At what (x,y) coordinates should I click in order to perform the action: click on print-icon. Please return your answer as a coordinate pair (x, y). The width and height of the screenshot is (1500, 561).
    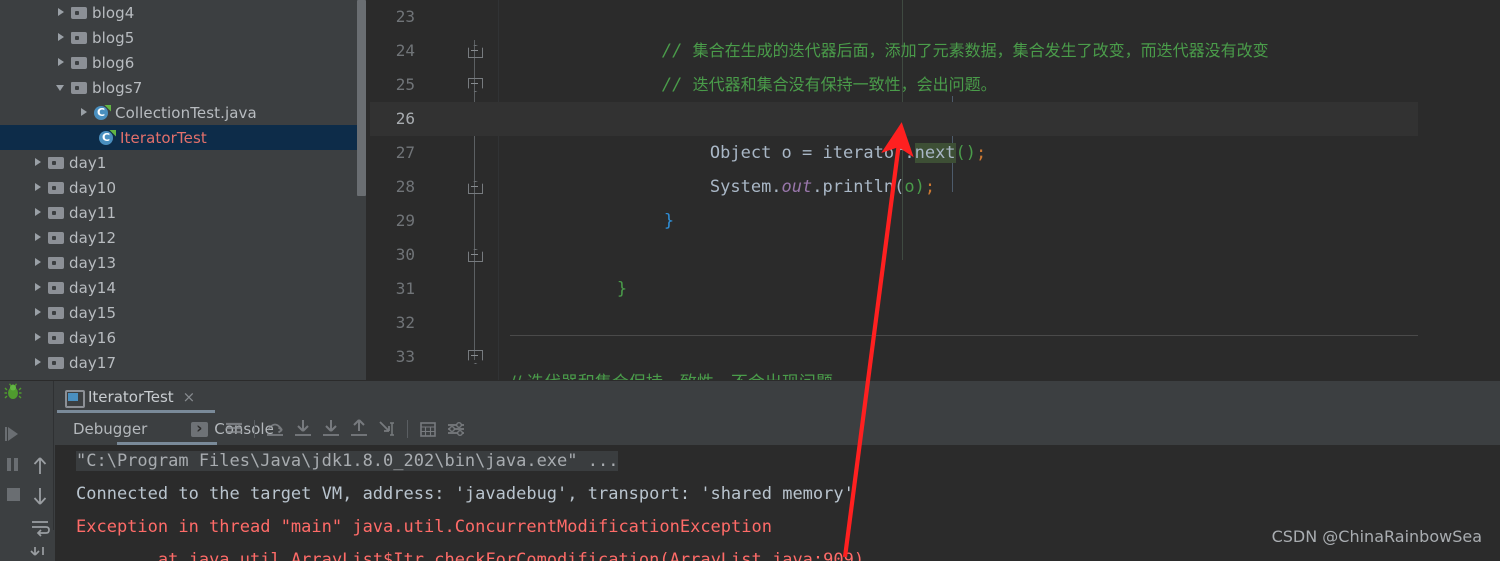
    Looking at the image, I should click on (40, 551).